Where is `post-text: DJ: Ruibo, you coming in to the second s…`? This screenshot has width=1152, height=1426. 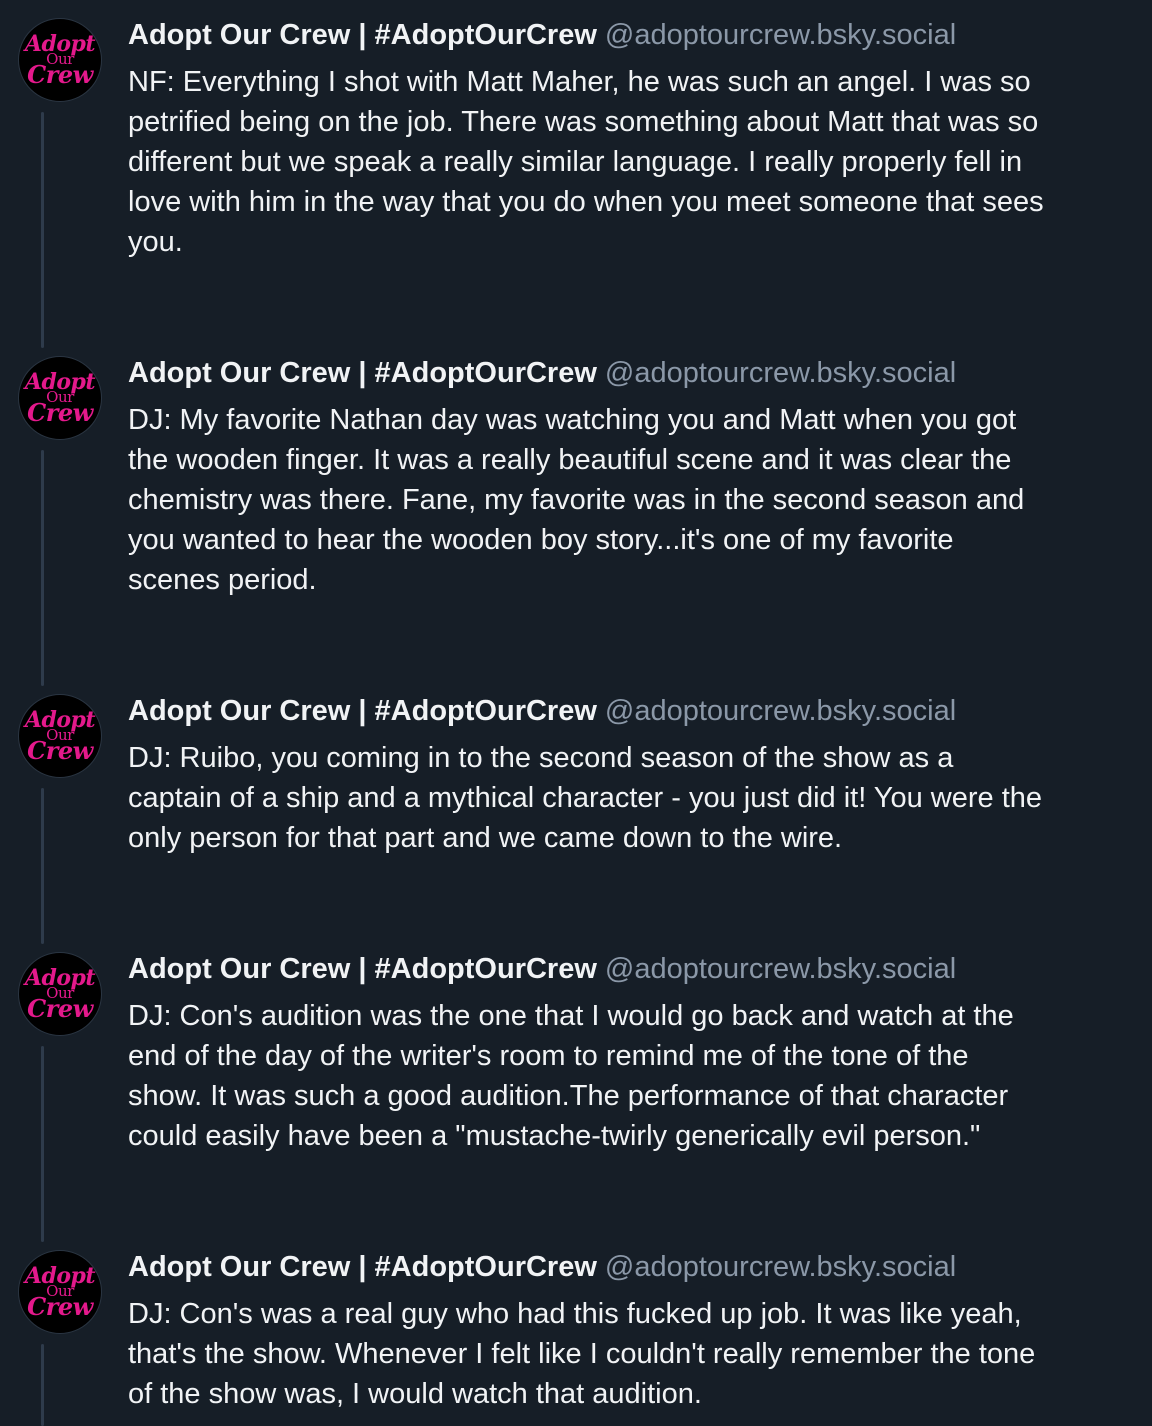
post-text: DJ: Ruibo, you coming in to the second s… is located at coordinates (585, 798).